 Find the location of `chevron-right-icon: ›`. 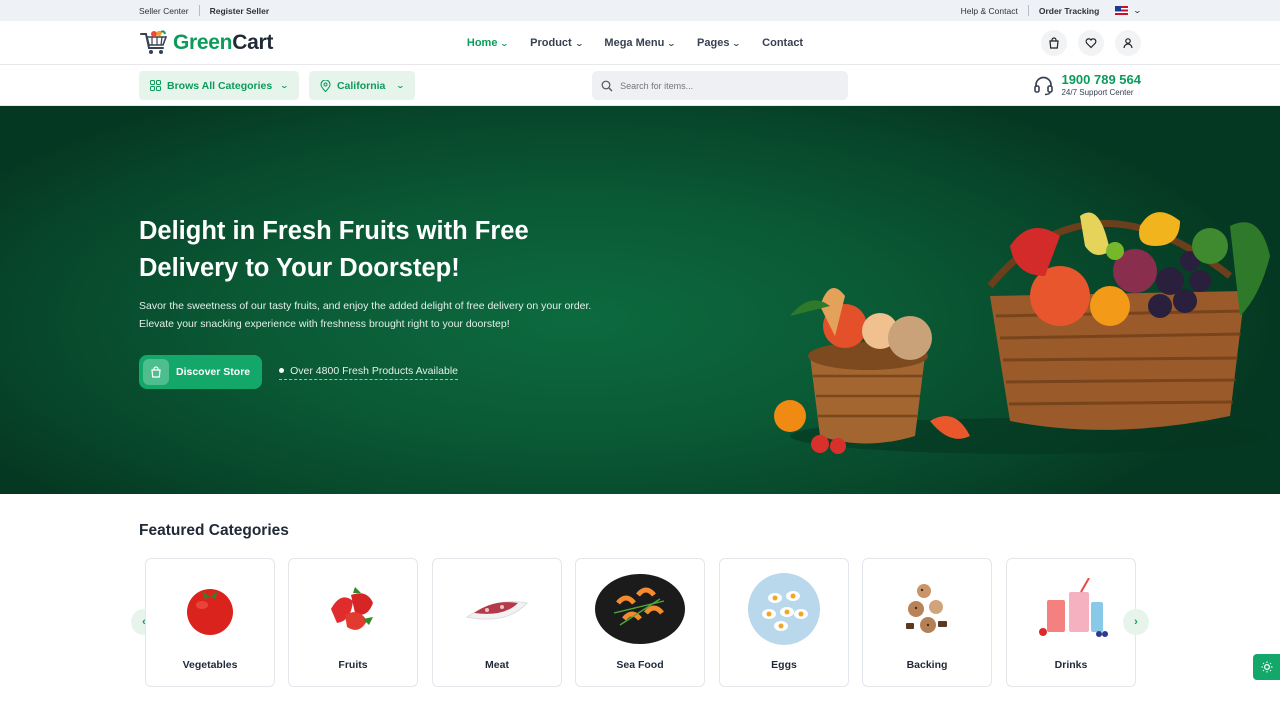

chevron-right-icon: › is located at coordinates (1136, 622).